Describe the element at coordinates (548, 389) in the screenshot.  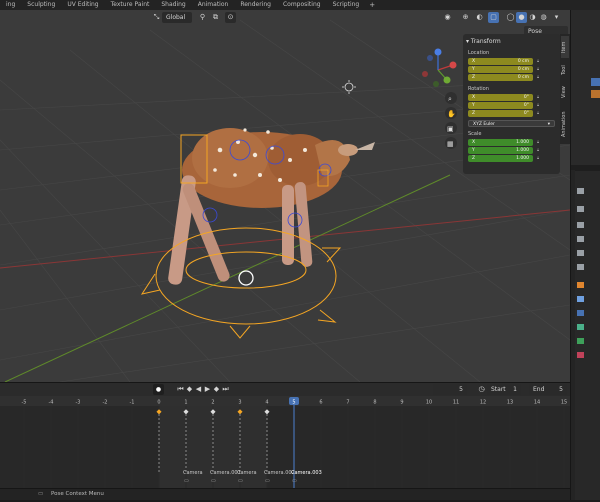
I see `end-frame-field: End 5` at that location.